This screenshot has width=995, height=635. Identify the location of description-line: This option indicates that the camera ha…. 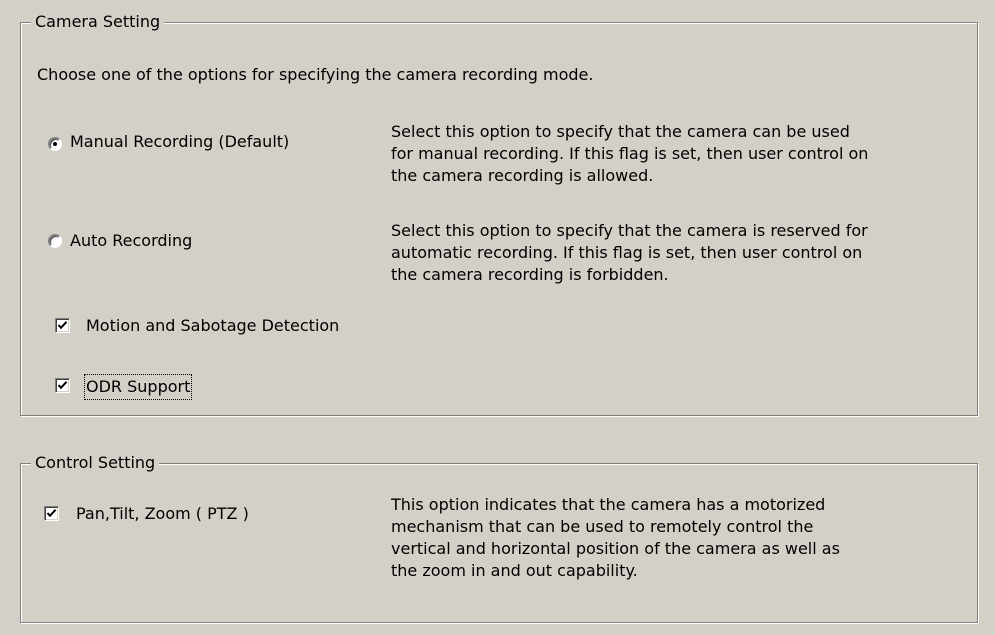
(608, 504).